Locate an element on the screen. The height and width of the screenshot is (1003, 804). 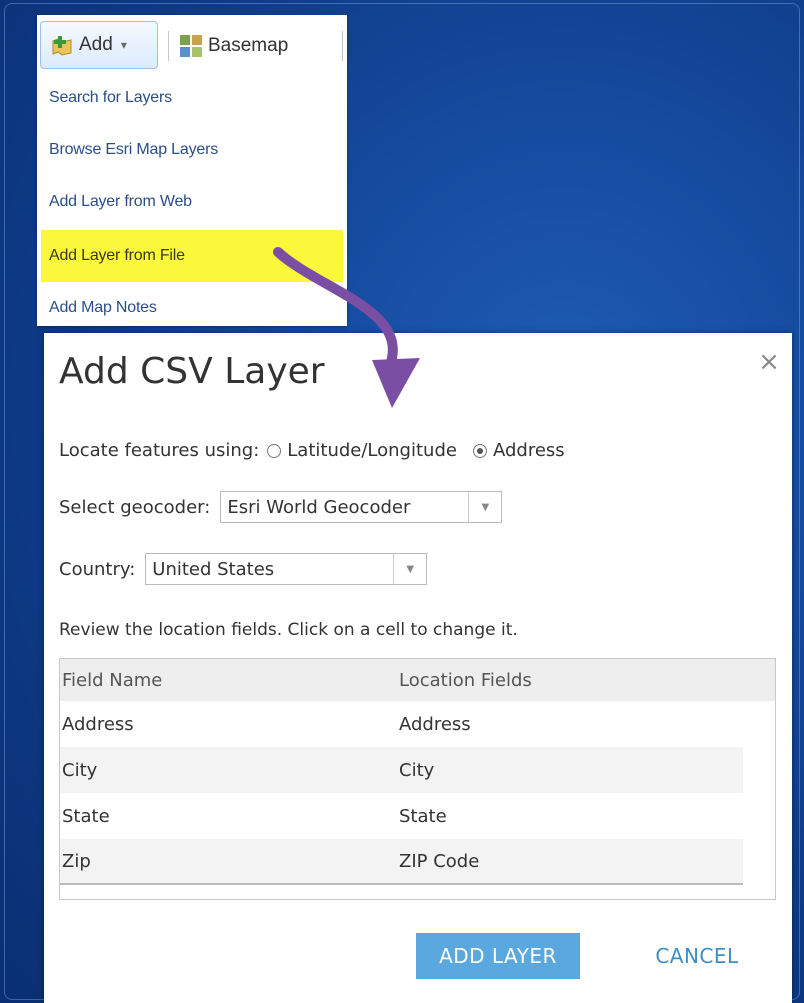
latitude-longitude-label: Latitude/Longitude is located at coordinates (372, 450).